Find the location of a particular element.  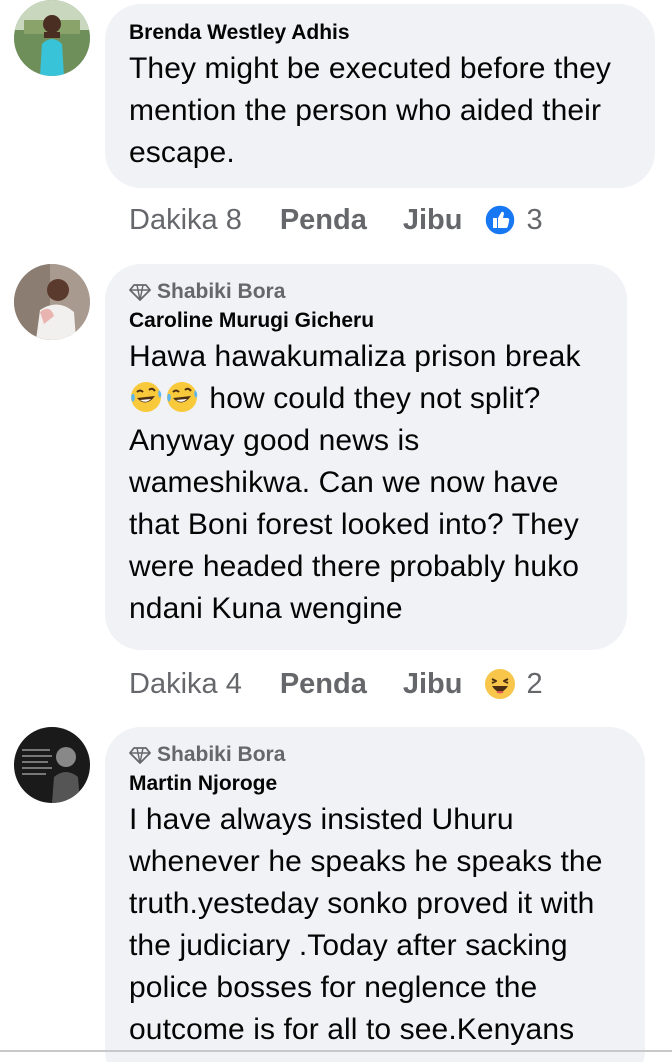

divider is located at coordinates (336, 1051).